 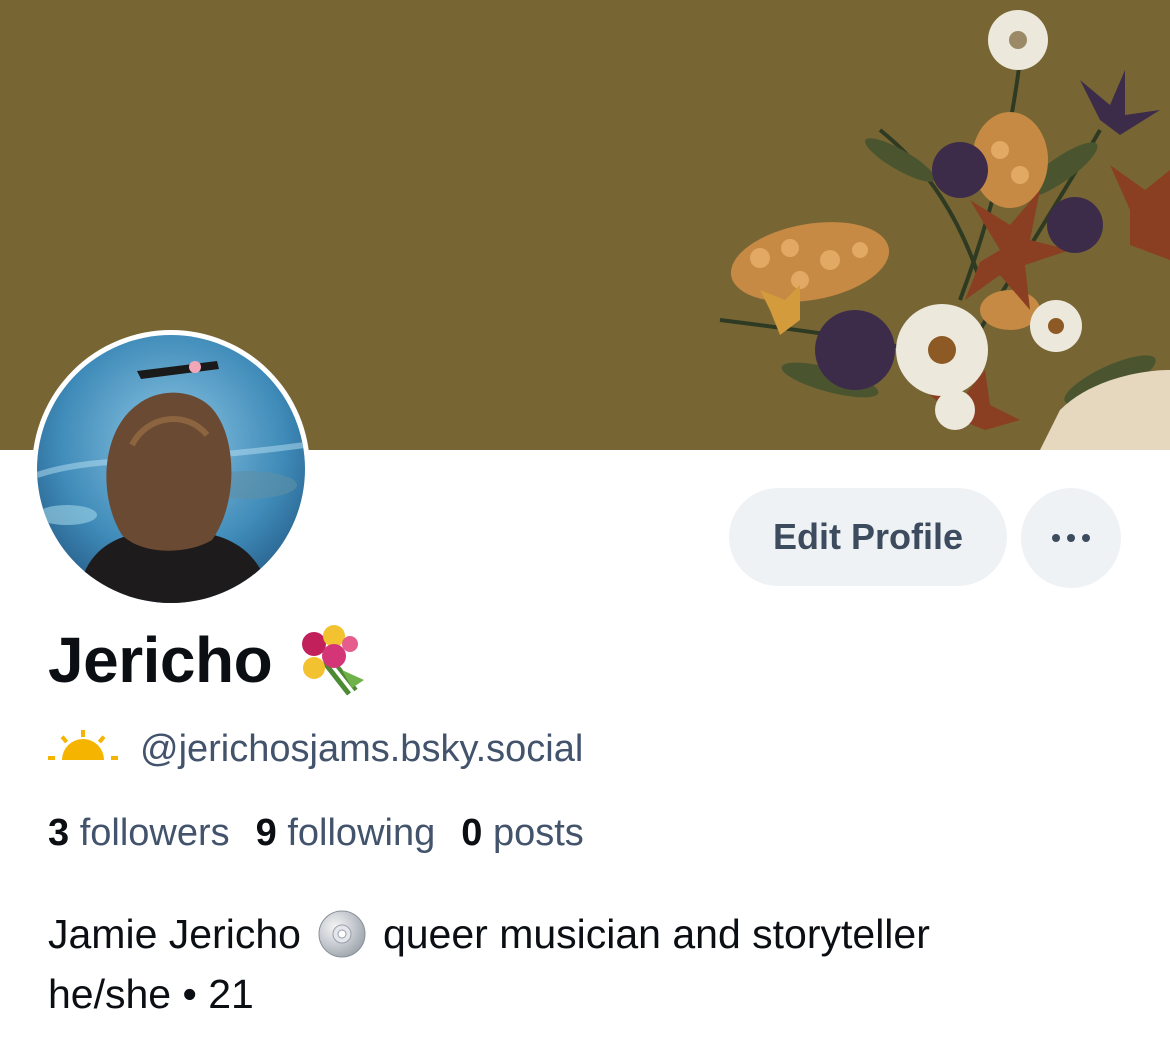 I want to click on posts-stat: 0 posts, so click(x=522, y=833).